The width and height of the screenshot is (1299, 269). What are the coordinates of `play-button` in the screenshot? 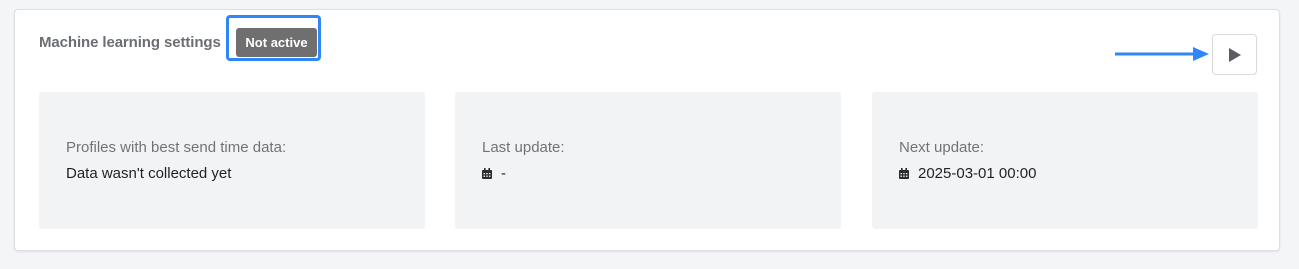 It's located at (1234, 54).